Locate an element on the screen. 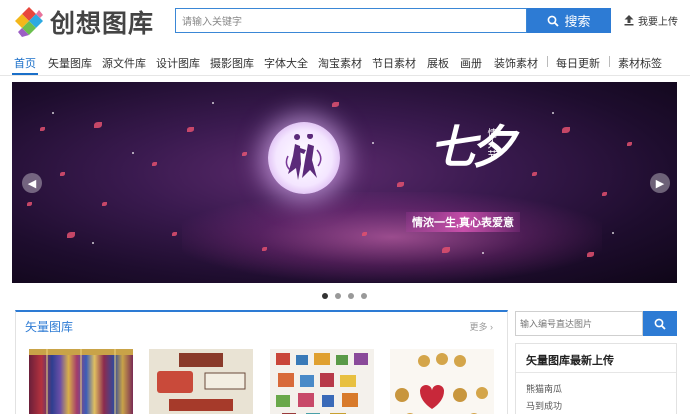 Image resolution: width=690 pixels, height=414 pixels. thumbnail-teddy-bears is located at coordinates (442, 381).